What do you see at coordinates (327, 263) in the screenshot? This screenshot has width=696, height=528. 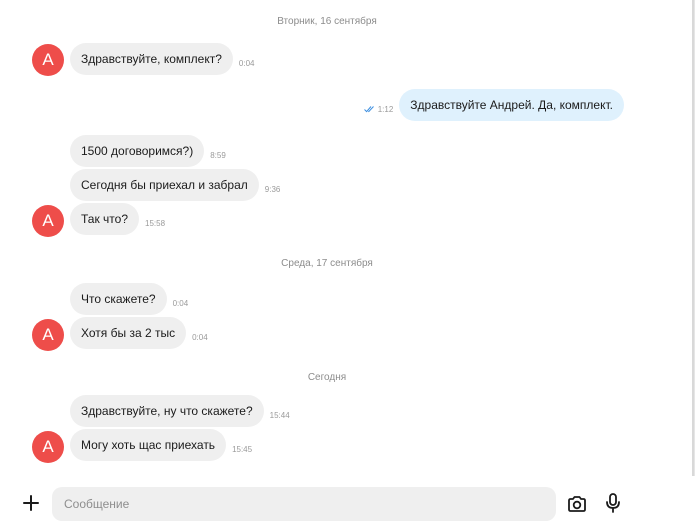 I see `date-separator: Среда, 17 сентября` at bounding box center [327, 263].